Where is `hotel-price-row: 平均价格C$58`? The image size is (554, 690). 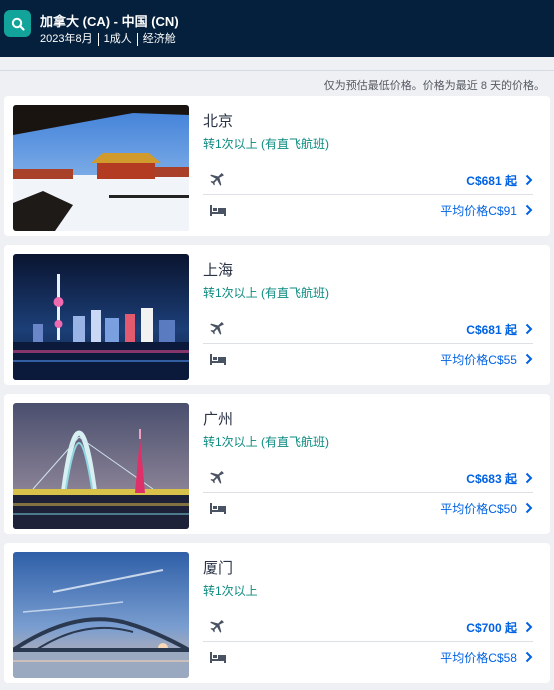 hotel-price-row: 平均价格C$58 is located at coordinates (368, 657).